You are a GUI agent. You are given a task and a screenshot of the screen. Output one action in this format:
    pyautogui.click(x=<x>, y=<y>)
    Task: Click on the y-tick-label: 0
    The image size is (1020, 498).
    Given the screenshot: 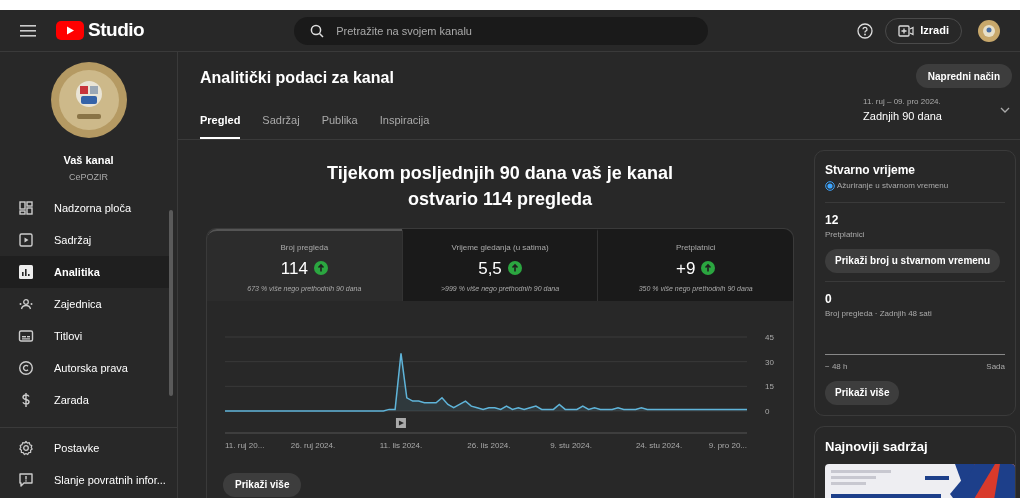 What is the action you would take?
    pyautogui.click(x=767, y=411)
    